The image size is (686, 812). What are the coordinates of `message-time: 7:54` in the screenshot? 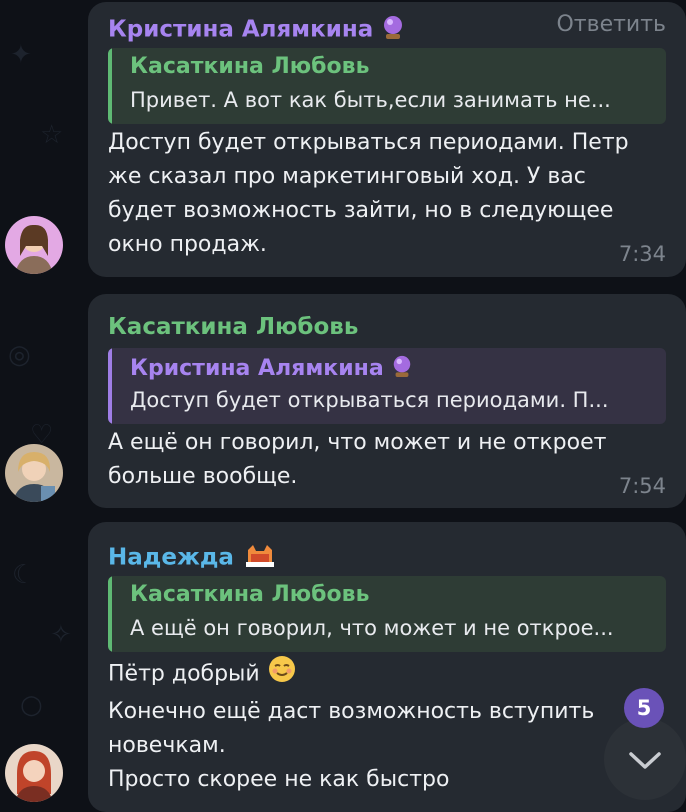 It's located at (642, 486).